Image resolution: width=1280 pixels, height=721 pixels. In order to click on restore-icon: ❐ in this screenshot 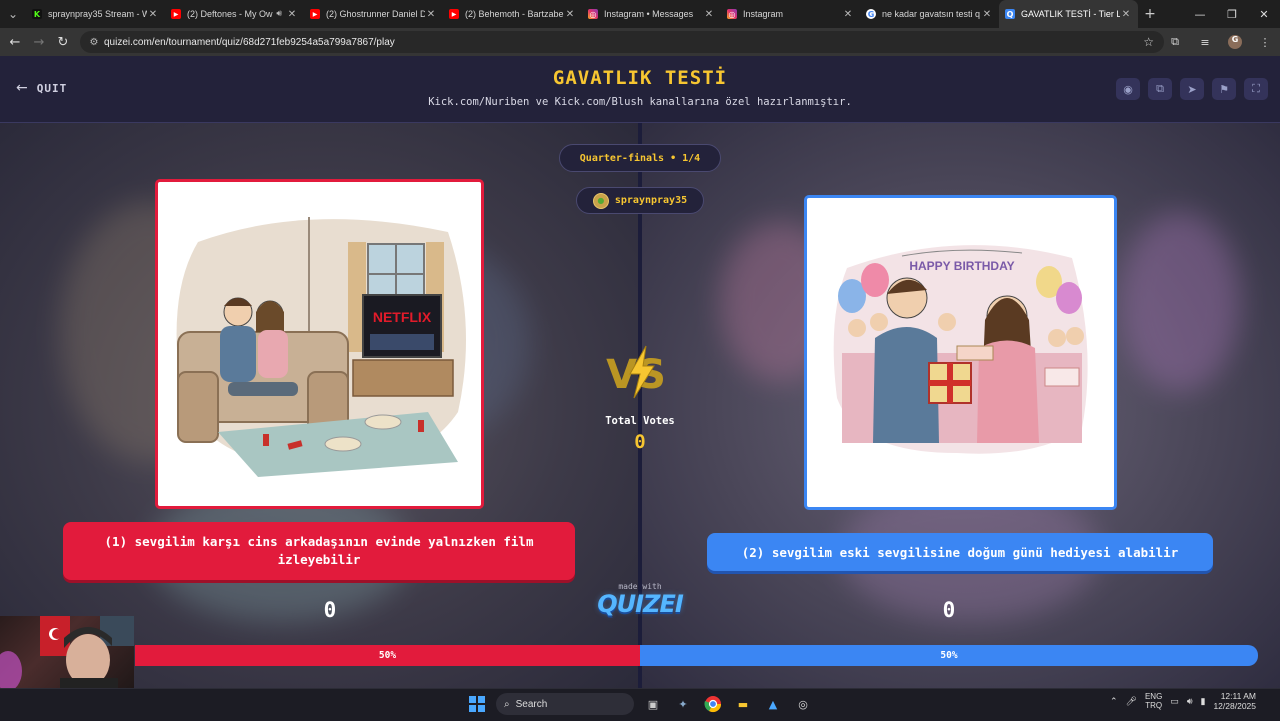, I will do `click(1232, 14)`.